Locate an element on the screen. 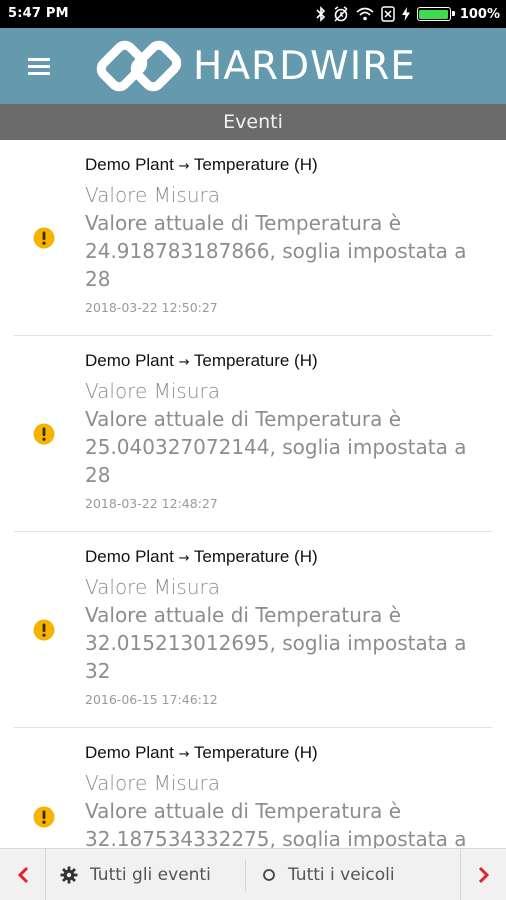 The image size is (506, 900). chevron-left-icon is located at coordinates (22, 875).